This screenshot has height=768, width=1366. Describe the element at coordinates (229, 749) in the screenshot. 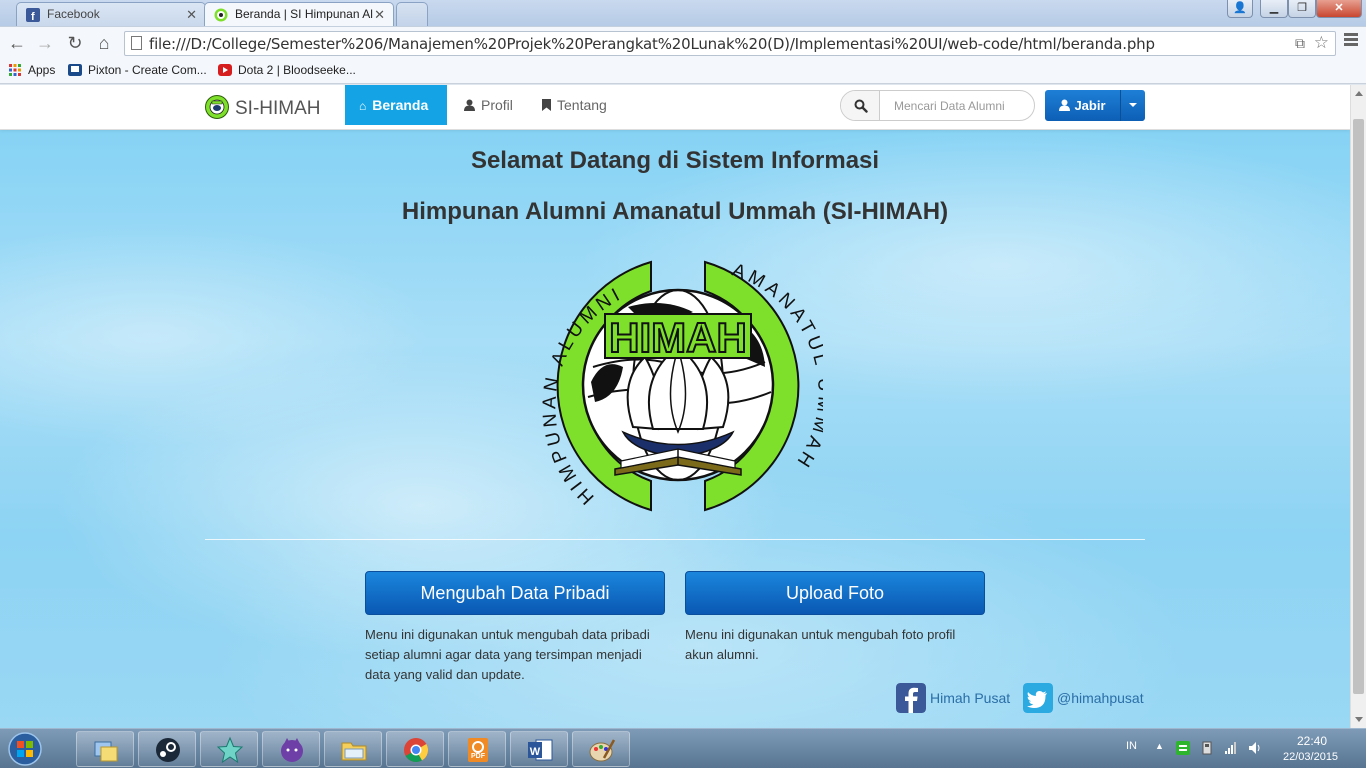

I see `taskbar-star-app` at that location.